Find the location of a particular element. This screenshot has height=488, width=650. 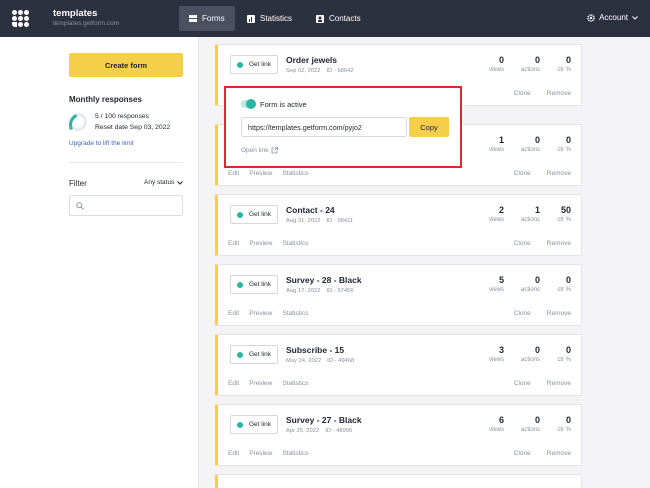

reset-date: Reset date Sep 03, 2022 is located at coordinates (133, 127).